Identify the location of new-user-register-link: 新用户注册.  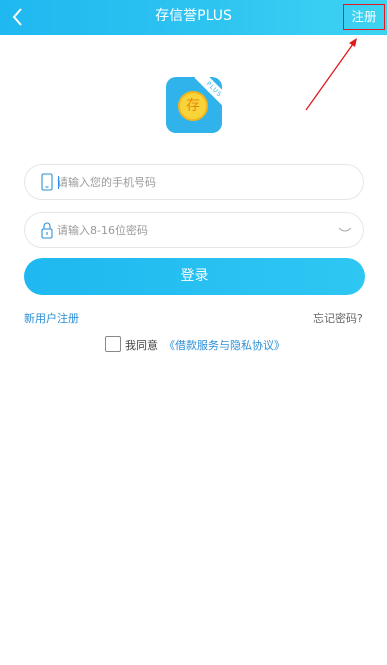
(51, 318).